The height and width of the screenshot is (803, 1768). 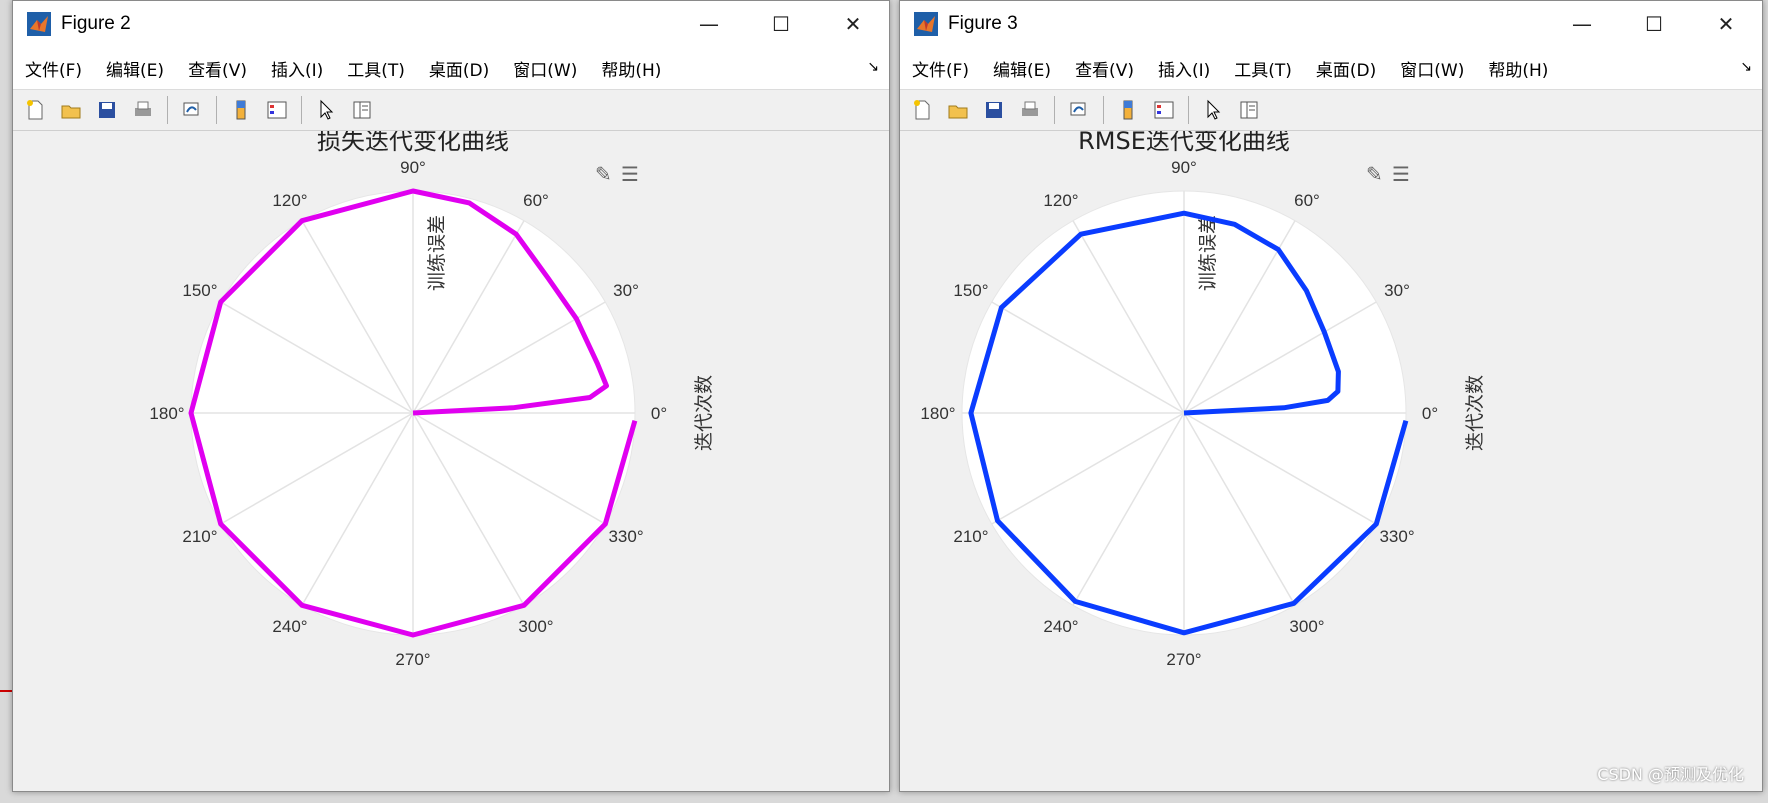 I want to click on window-title: Figure 2, so click(x=96, y=23).